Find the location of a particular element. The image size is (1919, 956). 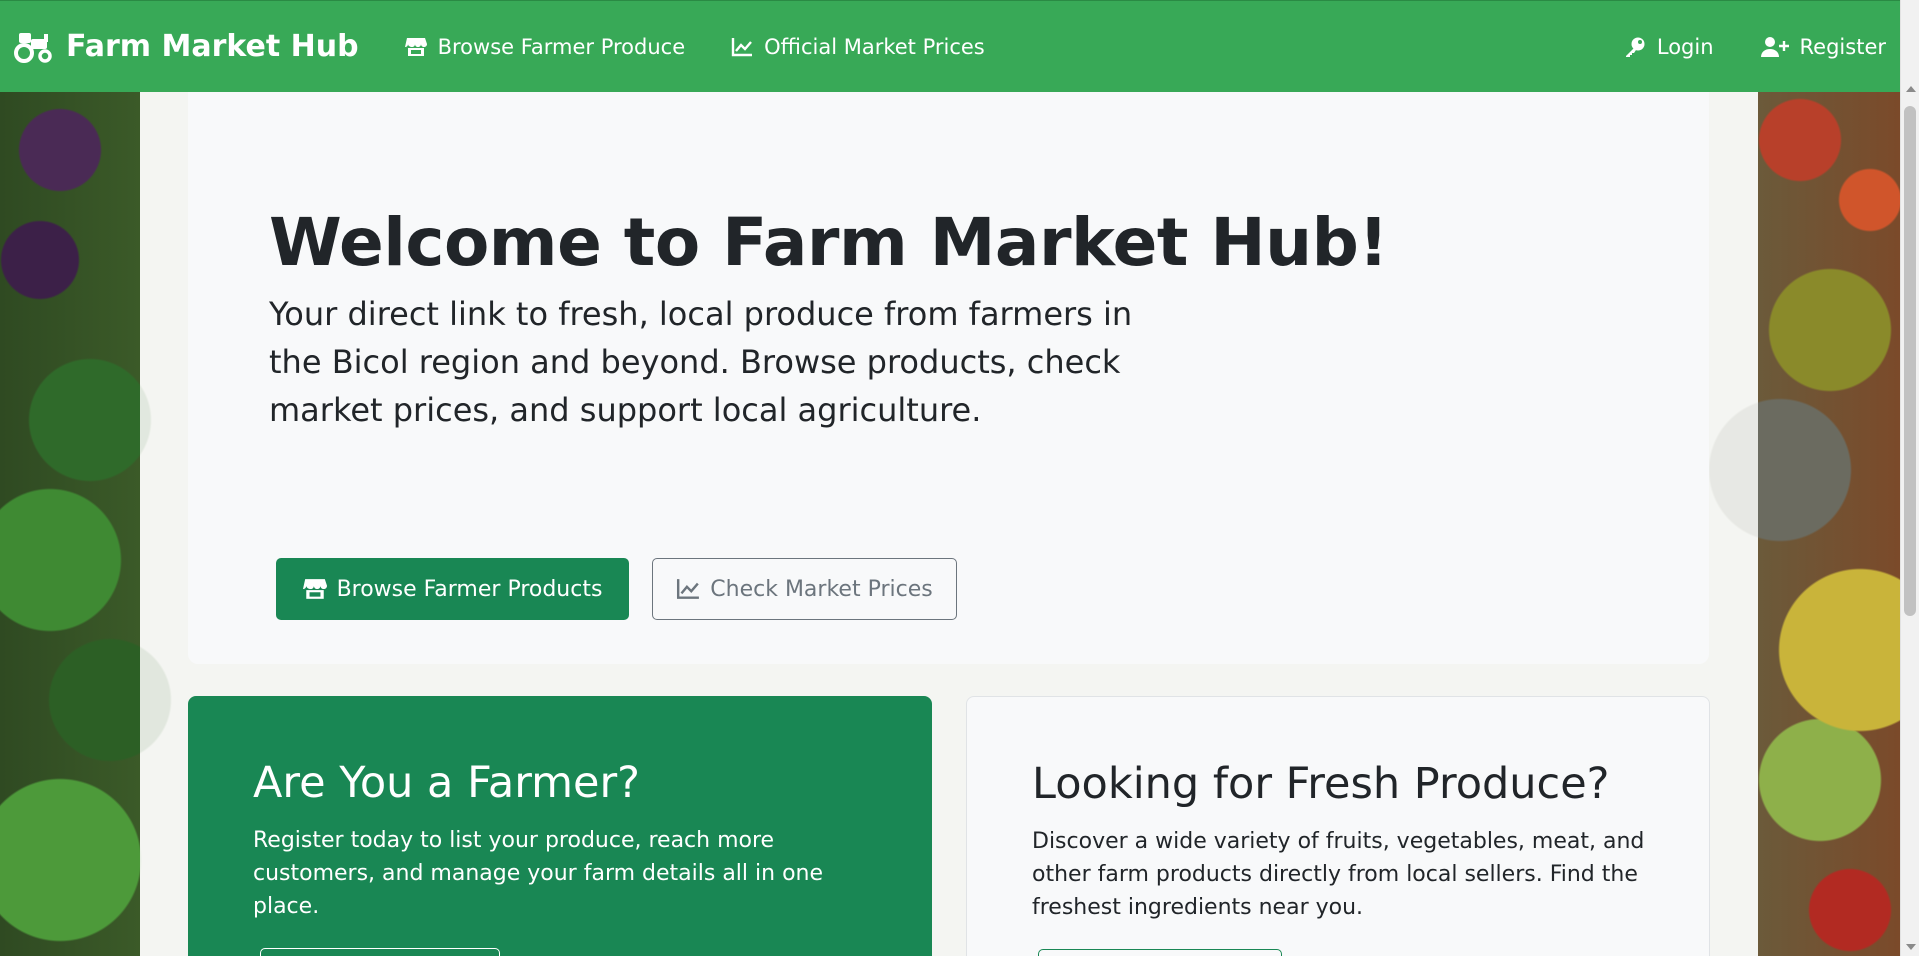

nav-market-prices: Official Market Prices is located at coordinates (858, 47).